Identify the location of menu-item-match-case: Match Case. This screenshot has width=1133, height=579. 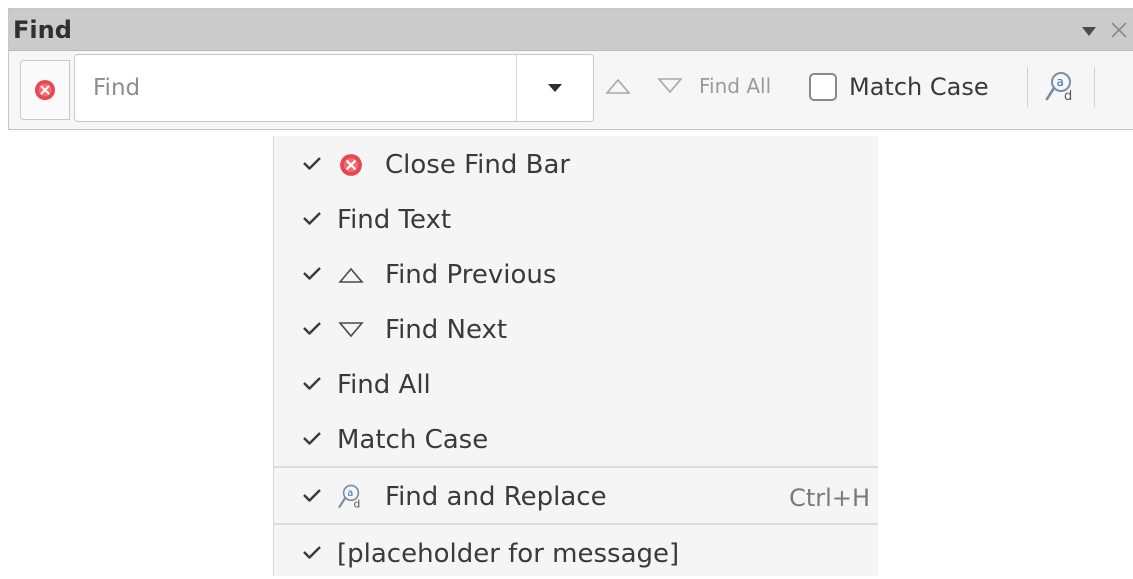
(576, 439).